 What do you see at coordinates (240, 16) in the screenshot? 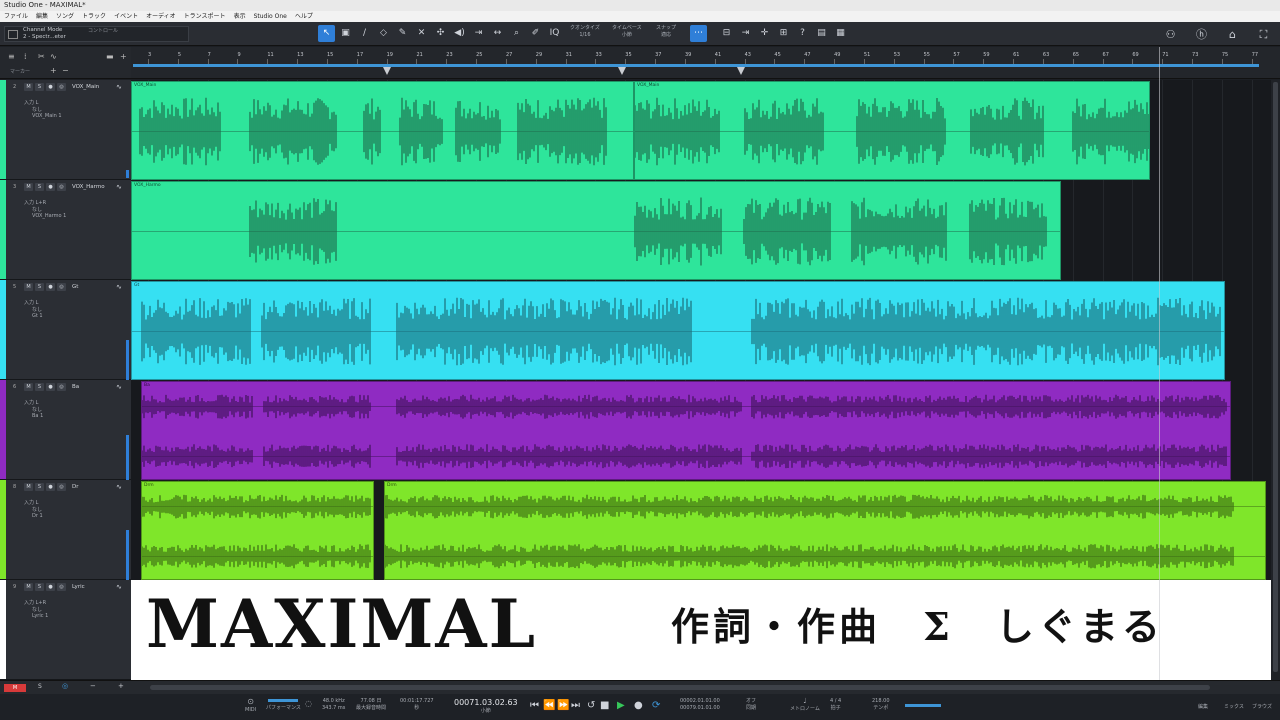
I see `menu-view: 表示` at bounding box center [240, 16].